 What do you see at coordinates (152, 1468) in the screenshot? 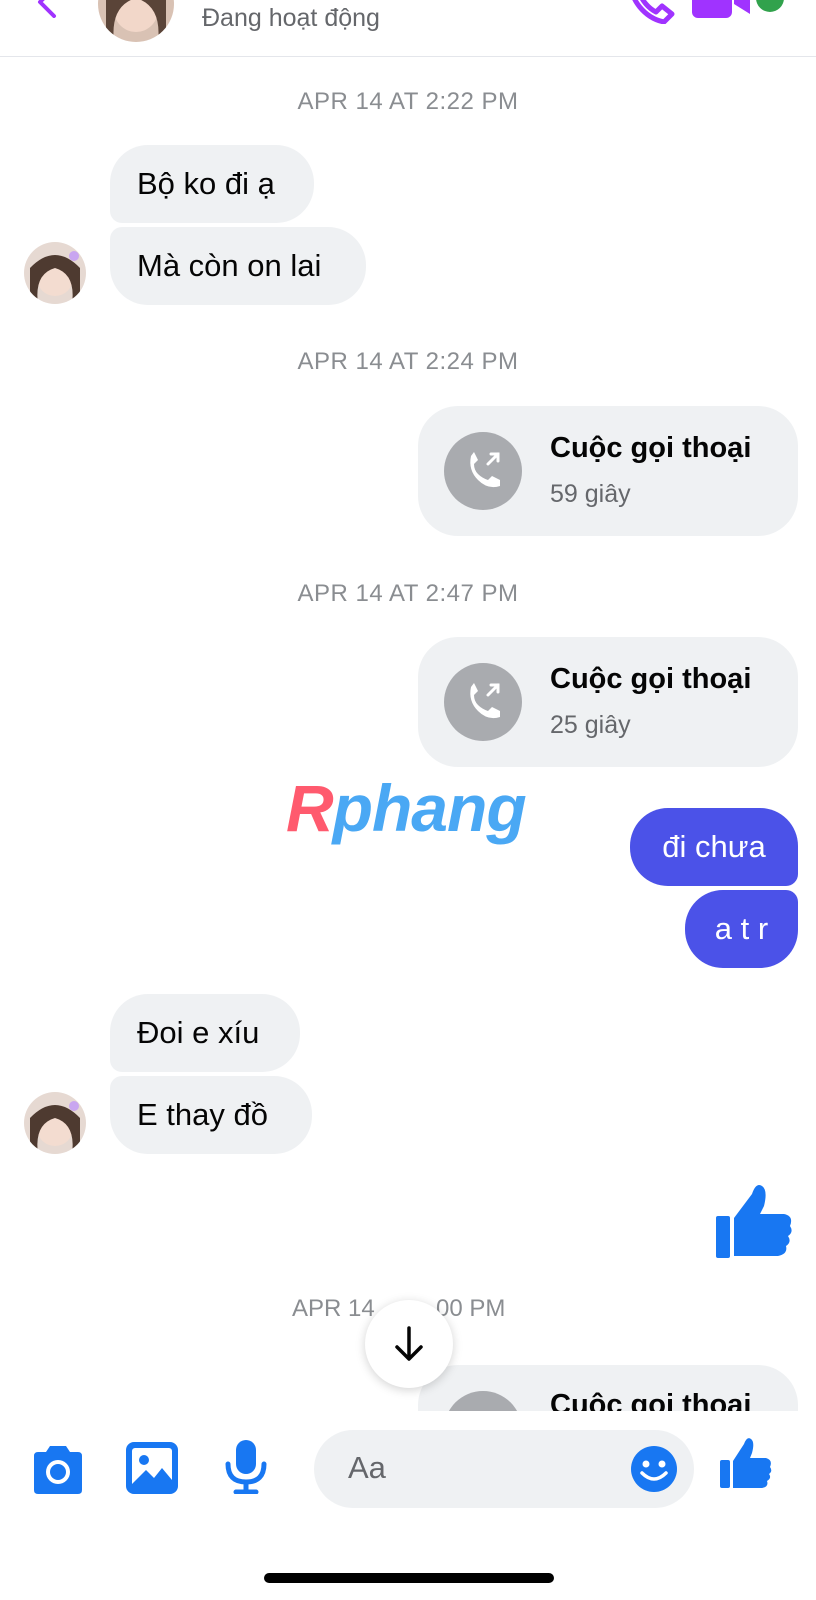
I see `photo-gallery-icon` at bounding box center [152, 1468].